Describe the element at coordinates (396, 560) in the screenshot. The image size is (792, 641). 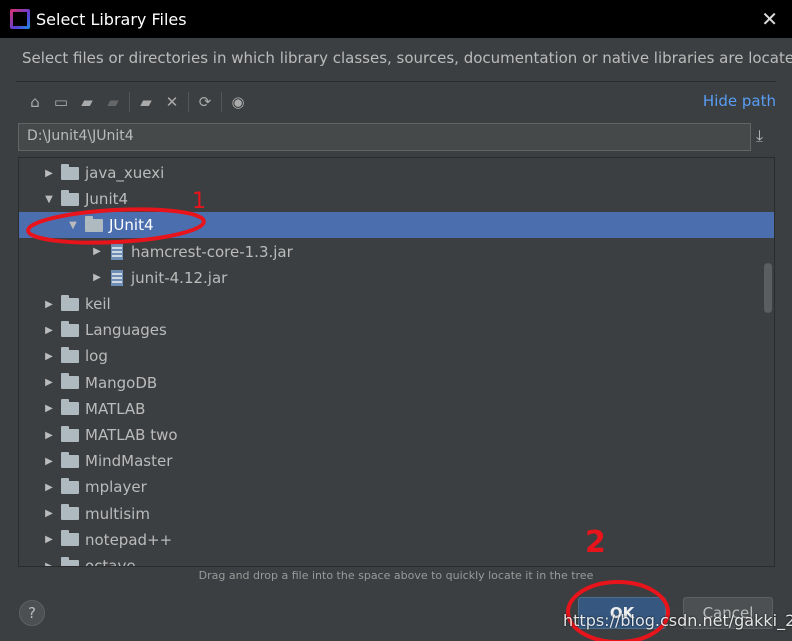
I see `tree-item: ▶ octave` at that location.